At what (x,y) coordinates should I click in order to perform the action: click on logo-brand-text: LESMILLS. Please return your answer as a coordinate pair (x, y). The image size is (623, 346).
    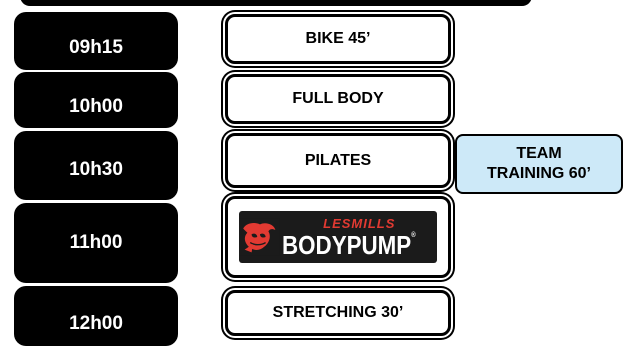
    Looking at the image, I should click on (359, 223).